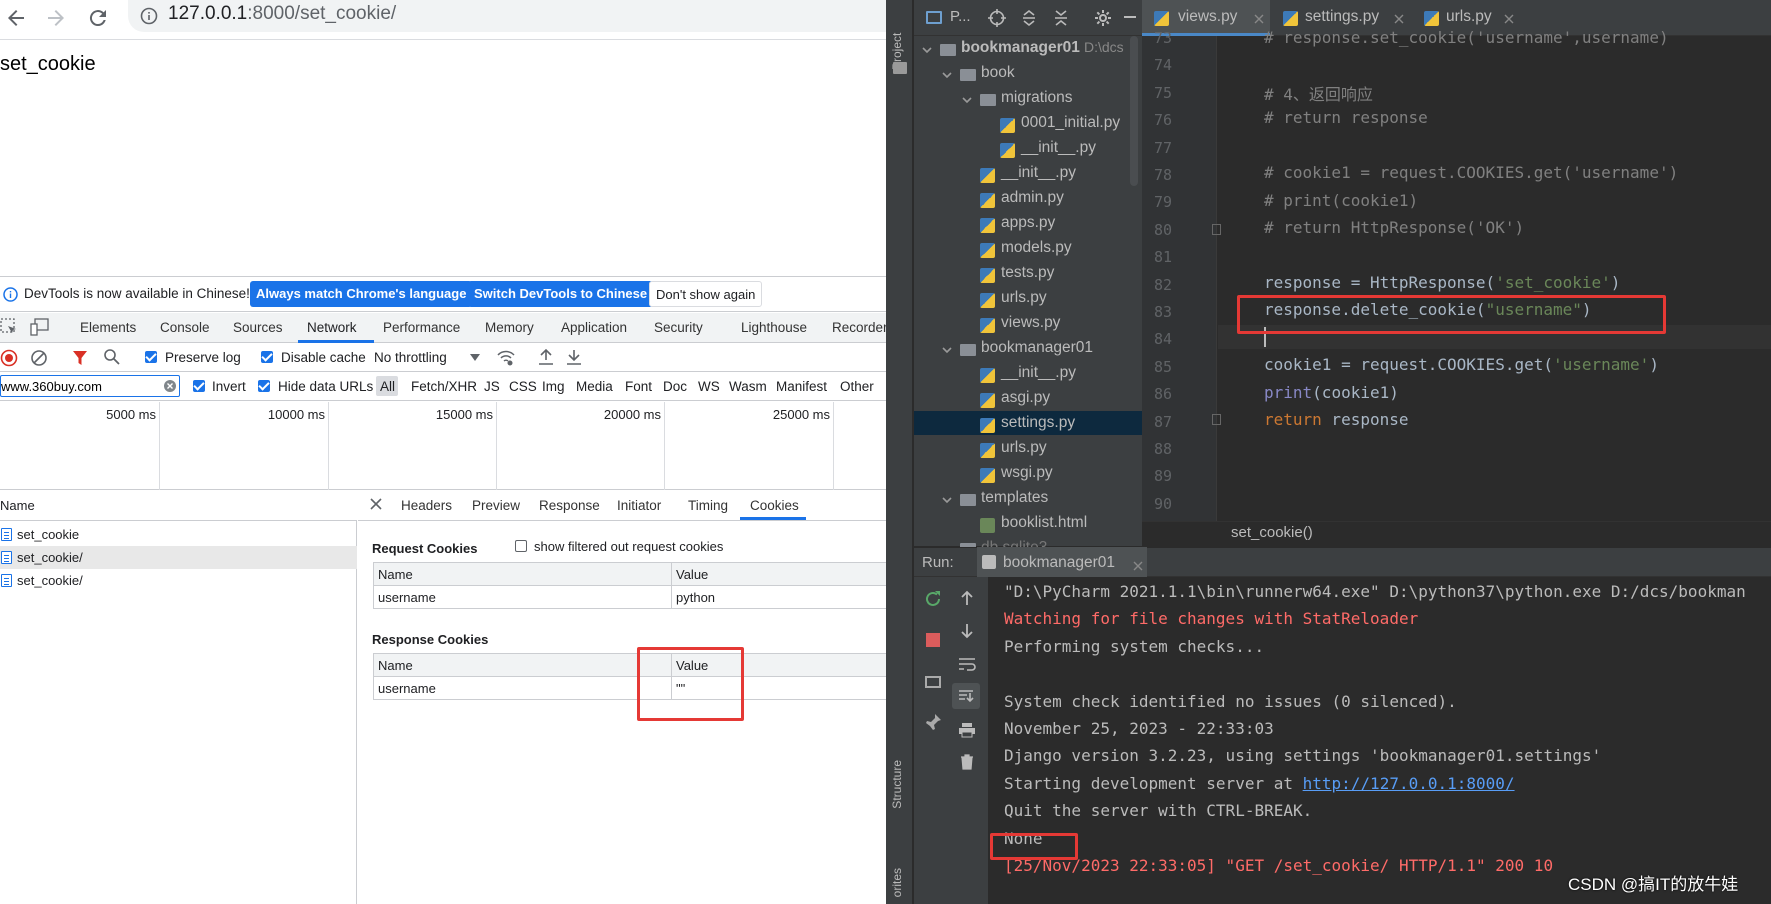  Describe the element at coordinates (509, 327) in the screenshot. I see `tab-memory: Memory` at that location.